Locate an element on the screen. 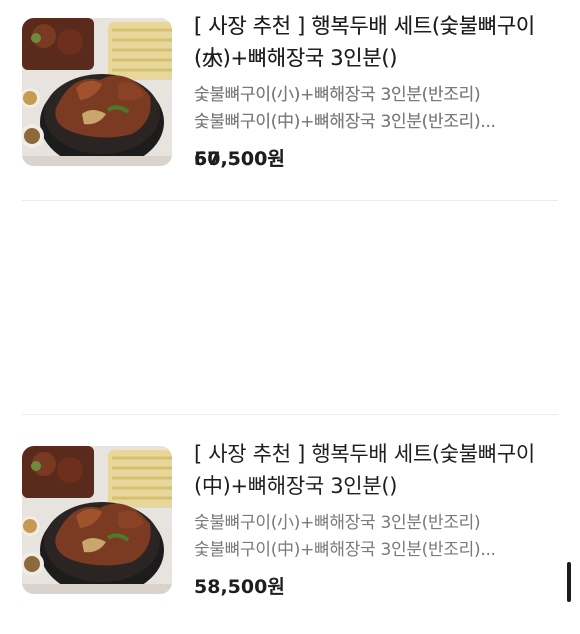 The width and height of the screenshot is (580, 634). menu-item-title: [ 사장 추천 ] 행복두배 세트(숯불뼈구이(中)+뼈해장국 3인분() is located at coordinates (364, 470).